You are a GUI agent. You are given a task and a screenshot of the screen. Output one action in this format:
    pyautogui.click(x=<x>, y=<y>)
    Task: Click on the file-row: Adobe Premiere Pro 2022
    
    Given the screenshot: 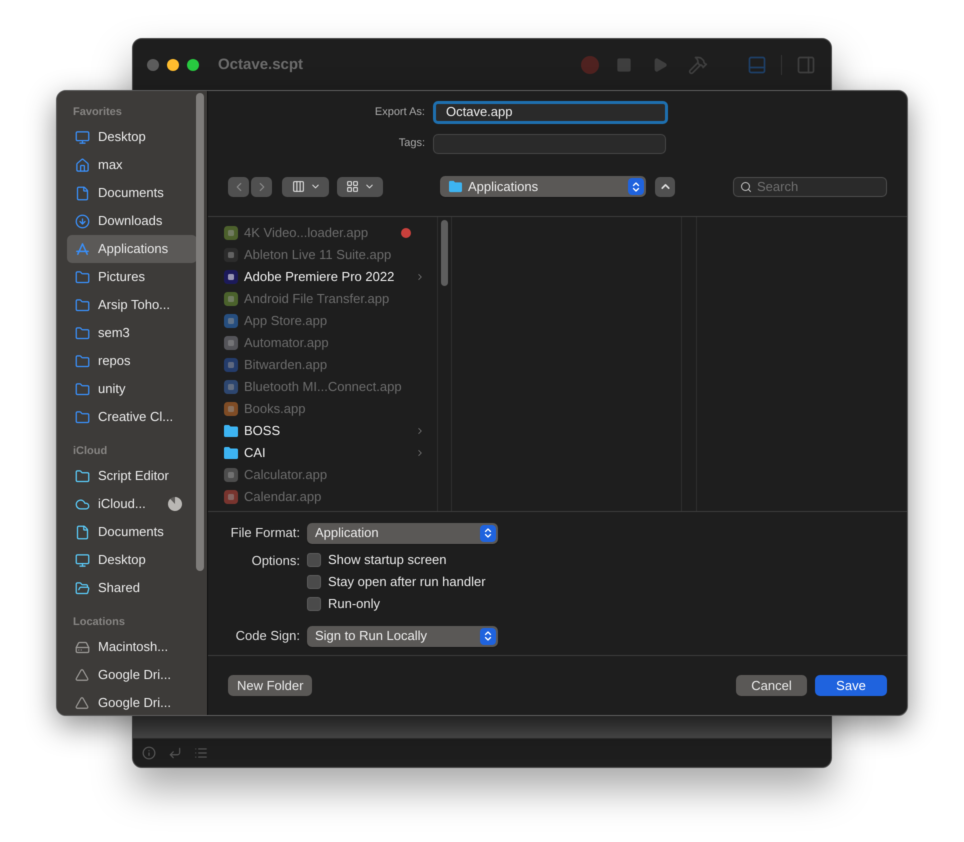 What is the action you would take?
    pyautogui.click(x=324, y=277)
    